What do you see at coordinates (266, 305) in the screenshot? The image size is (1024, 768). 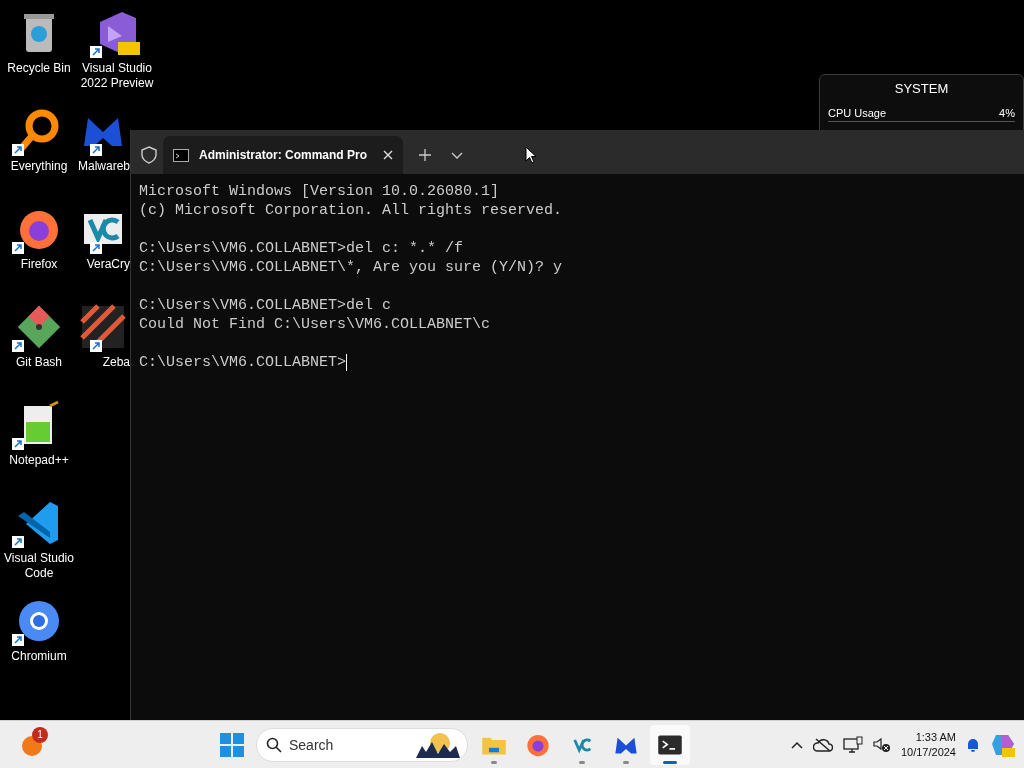 I see `console-line: C:\Users\VM6.COLLABNET>del c` at bounding box center [266, 305].